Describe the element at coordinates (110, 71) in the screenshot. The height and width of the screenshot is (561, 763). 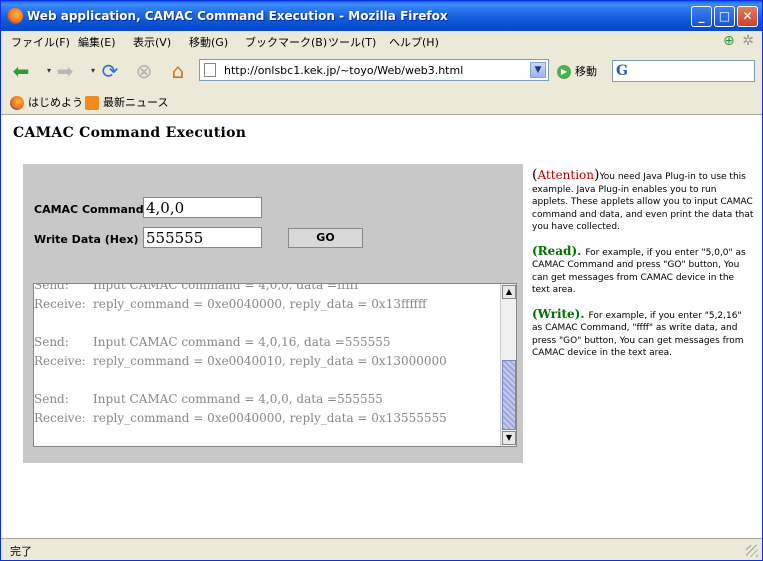
I see `reload-icon: ⟳` at that location.